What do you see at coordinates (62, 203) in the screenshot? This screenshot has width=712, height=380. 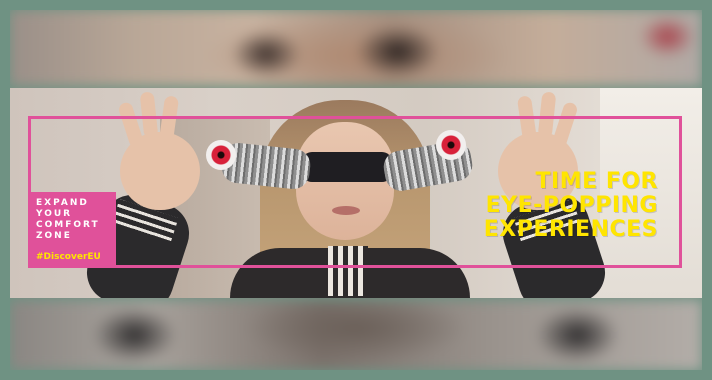 I see `tagline-line-1: EXPAND` at bounding box center [62, 203].